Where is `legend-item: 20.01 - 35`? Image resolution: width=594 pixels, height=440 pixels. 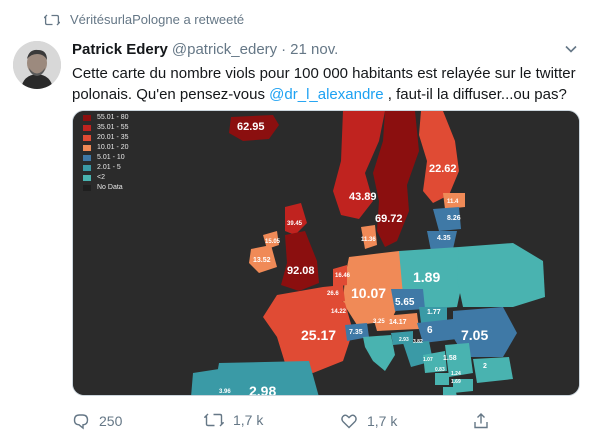
legend-item: 20.01 - 35 is located at coordinates (106, 138).